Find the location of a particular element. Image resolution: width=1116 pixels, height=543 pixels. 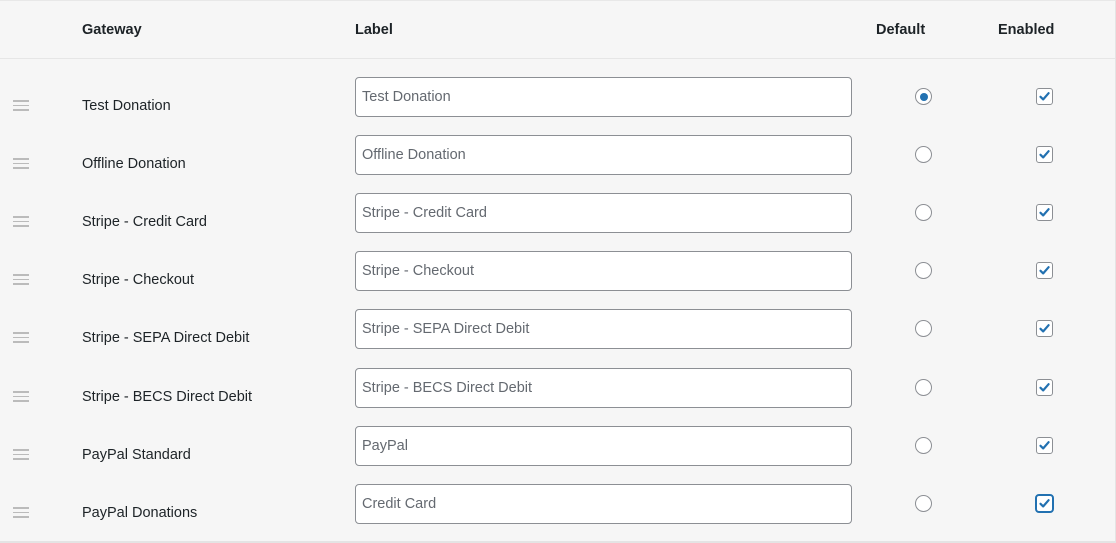

gateway-name: PayPal Donations is located at coordinates (140, 513).